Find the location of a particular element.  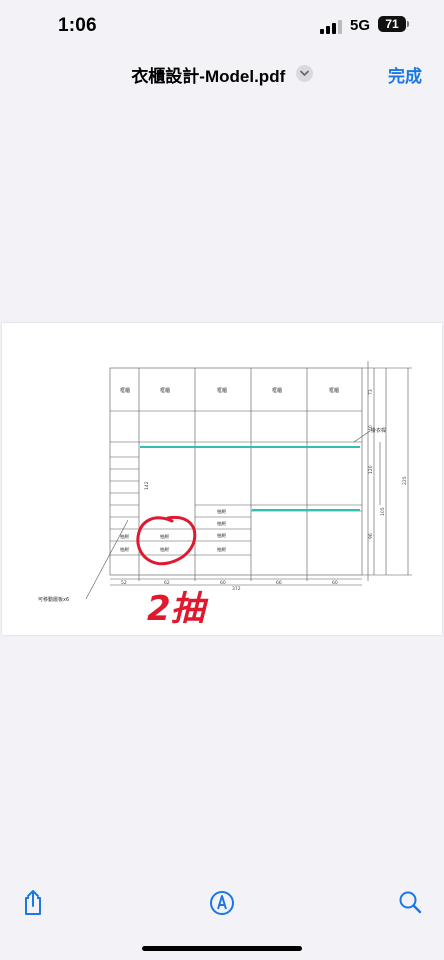

dimension-label: 40 is located at coordinates (371, 428).